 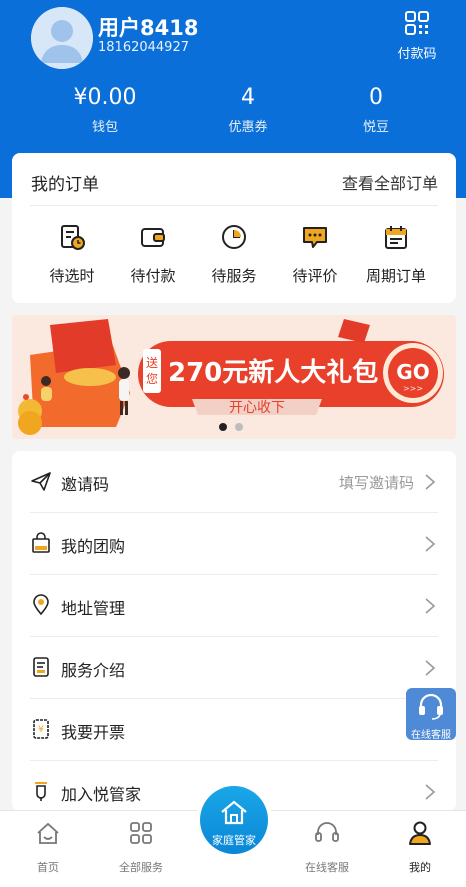 What do you see at coordinates (62, 38) in the screenshot?
I see `avatar` at bounding box center [62, 38].